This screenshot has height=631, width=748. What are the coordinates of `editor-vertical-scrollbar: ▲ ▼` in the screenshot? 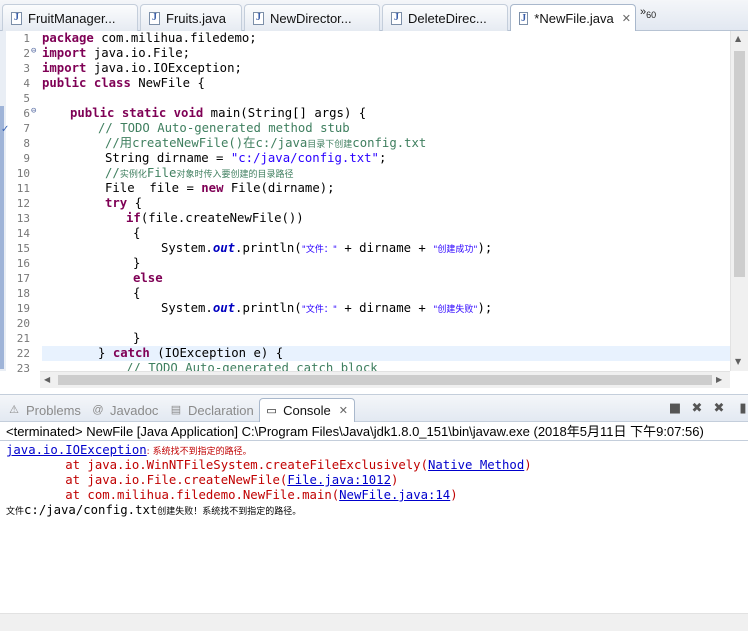 It's located at (739, 201).